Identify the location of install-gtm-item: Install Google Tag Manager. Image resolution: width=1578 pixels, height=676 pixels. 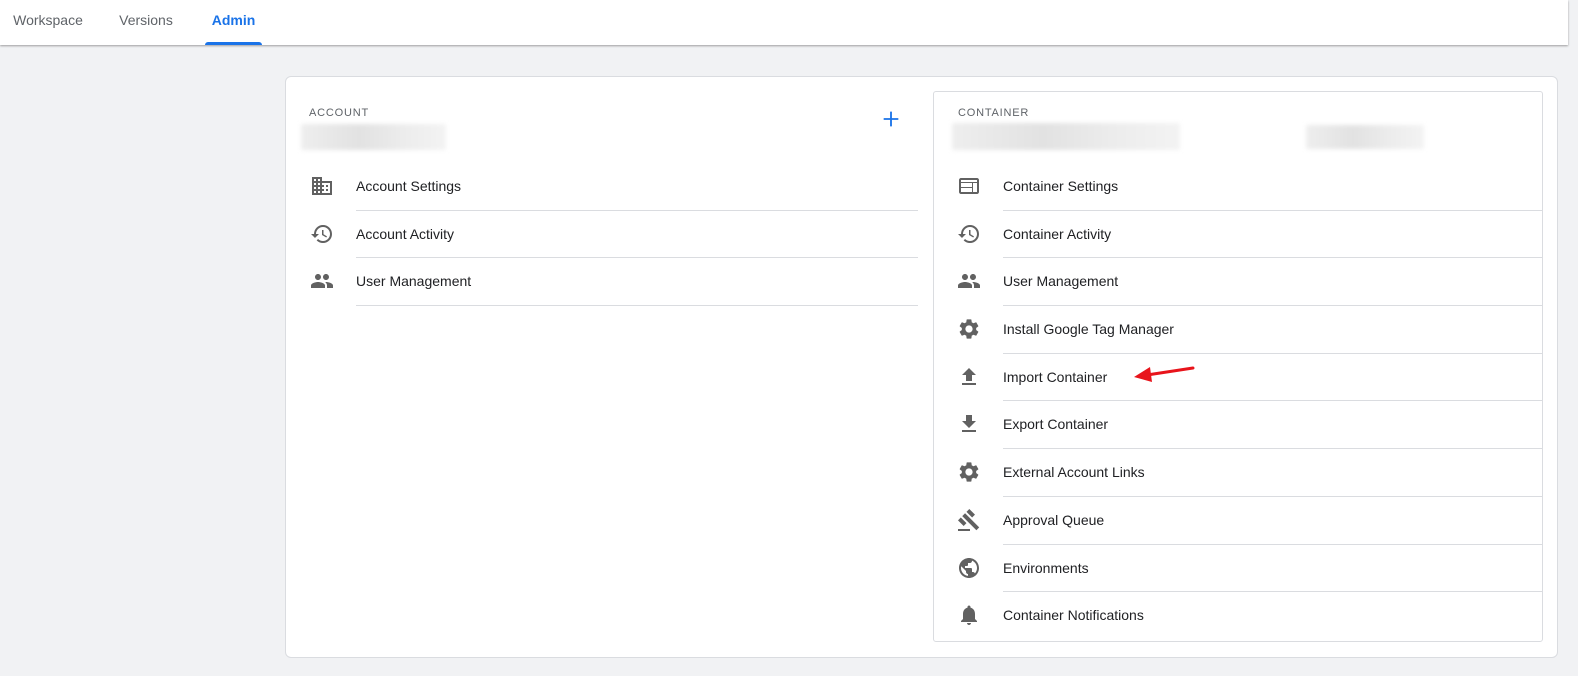
(1244, 330).